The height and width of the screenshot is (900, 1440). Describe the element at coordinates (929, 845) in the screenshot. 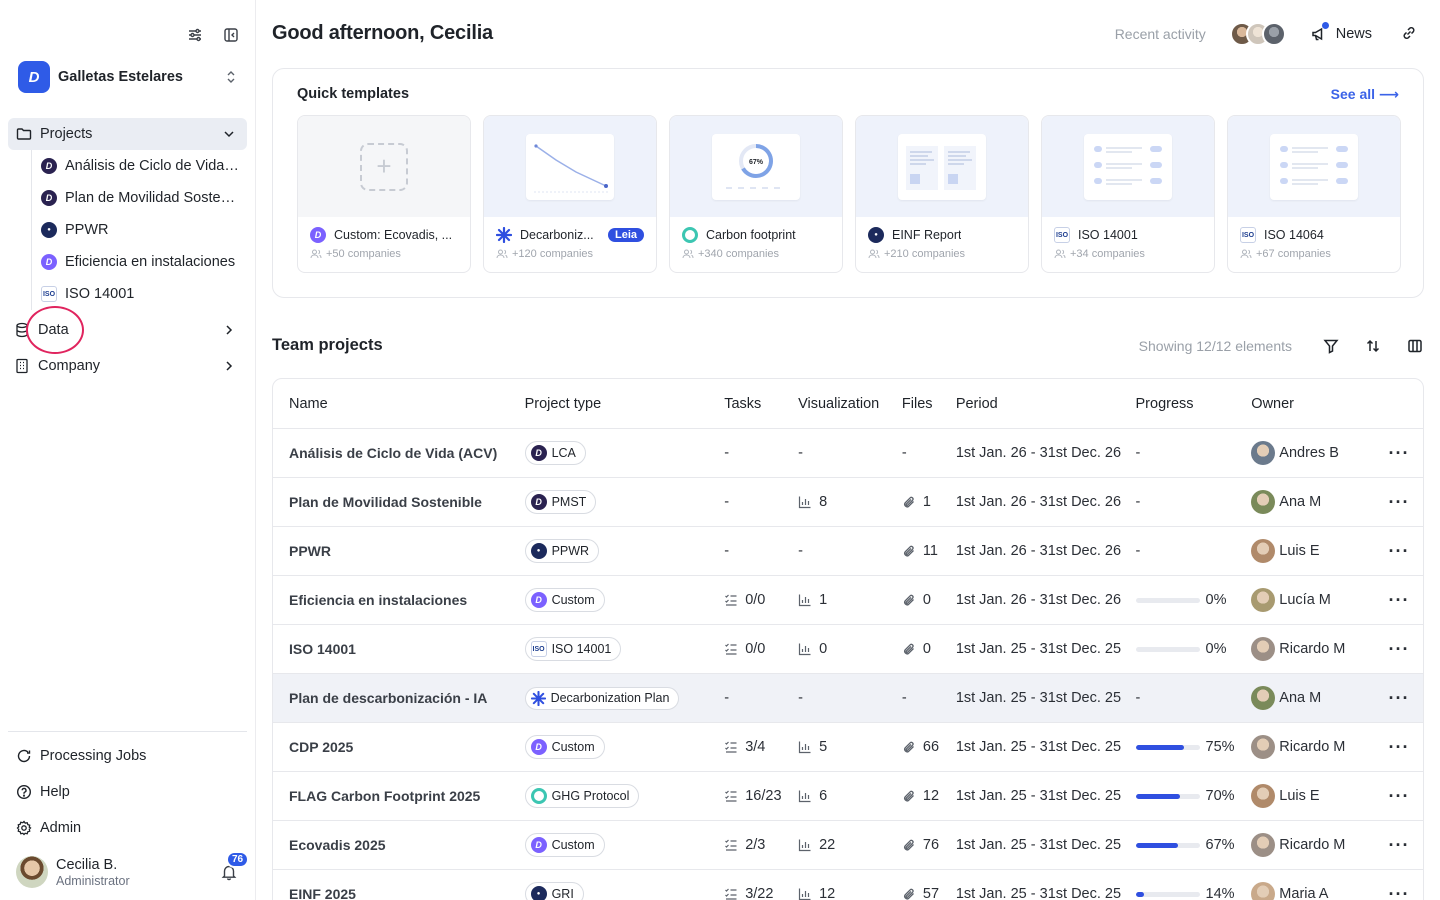

I see `files-cell: 76` at that location.